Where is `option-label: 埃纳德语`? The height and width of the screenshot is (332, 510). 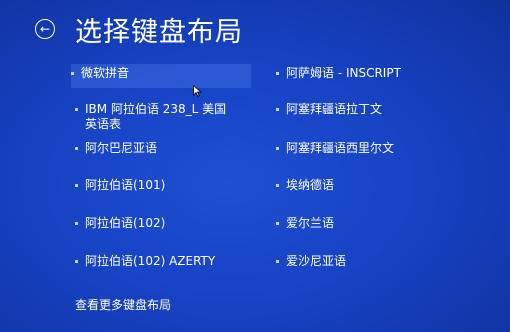
option-label: 埃纳德语 is located at coordinates (310, 185).